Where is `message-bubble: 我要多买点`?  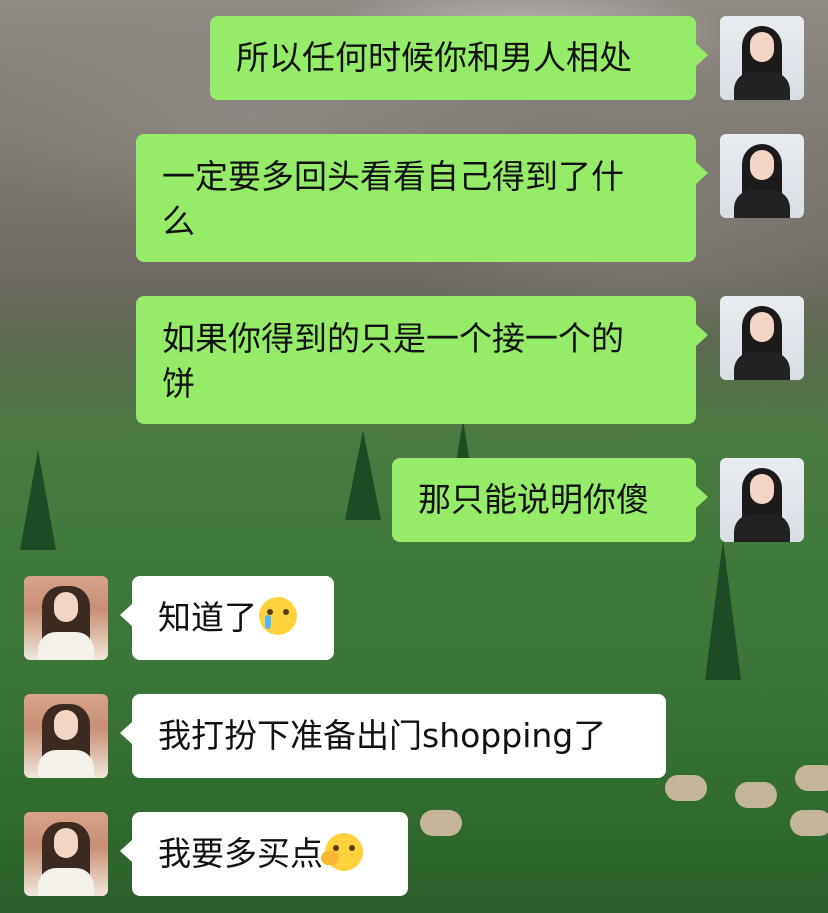
message-bubble: 我要多买点 is located at coordinates (264, 854).